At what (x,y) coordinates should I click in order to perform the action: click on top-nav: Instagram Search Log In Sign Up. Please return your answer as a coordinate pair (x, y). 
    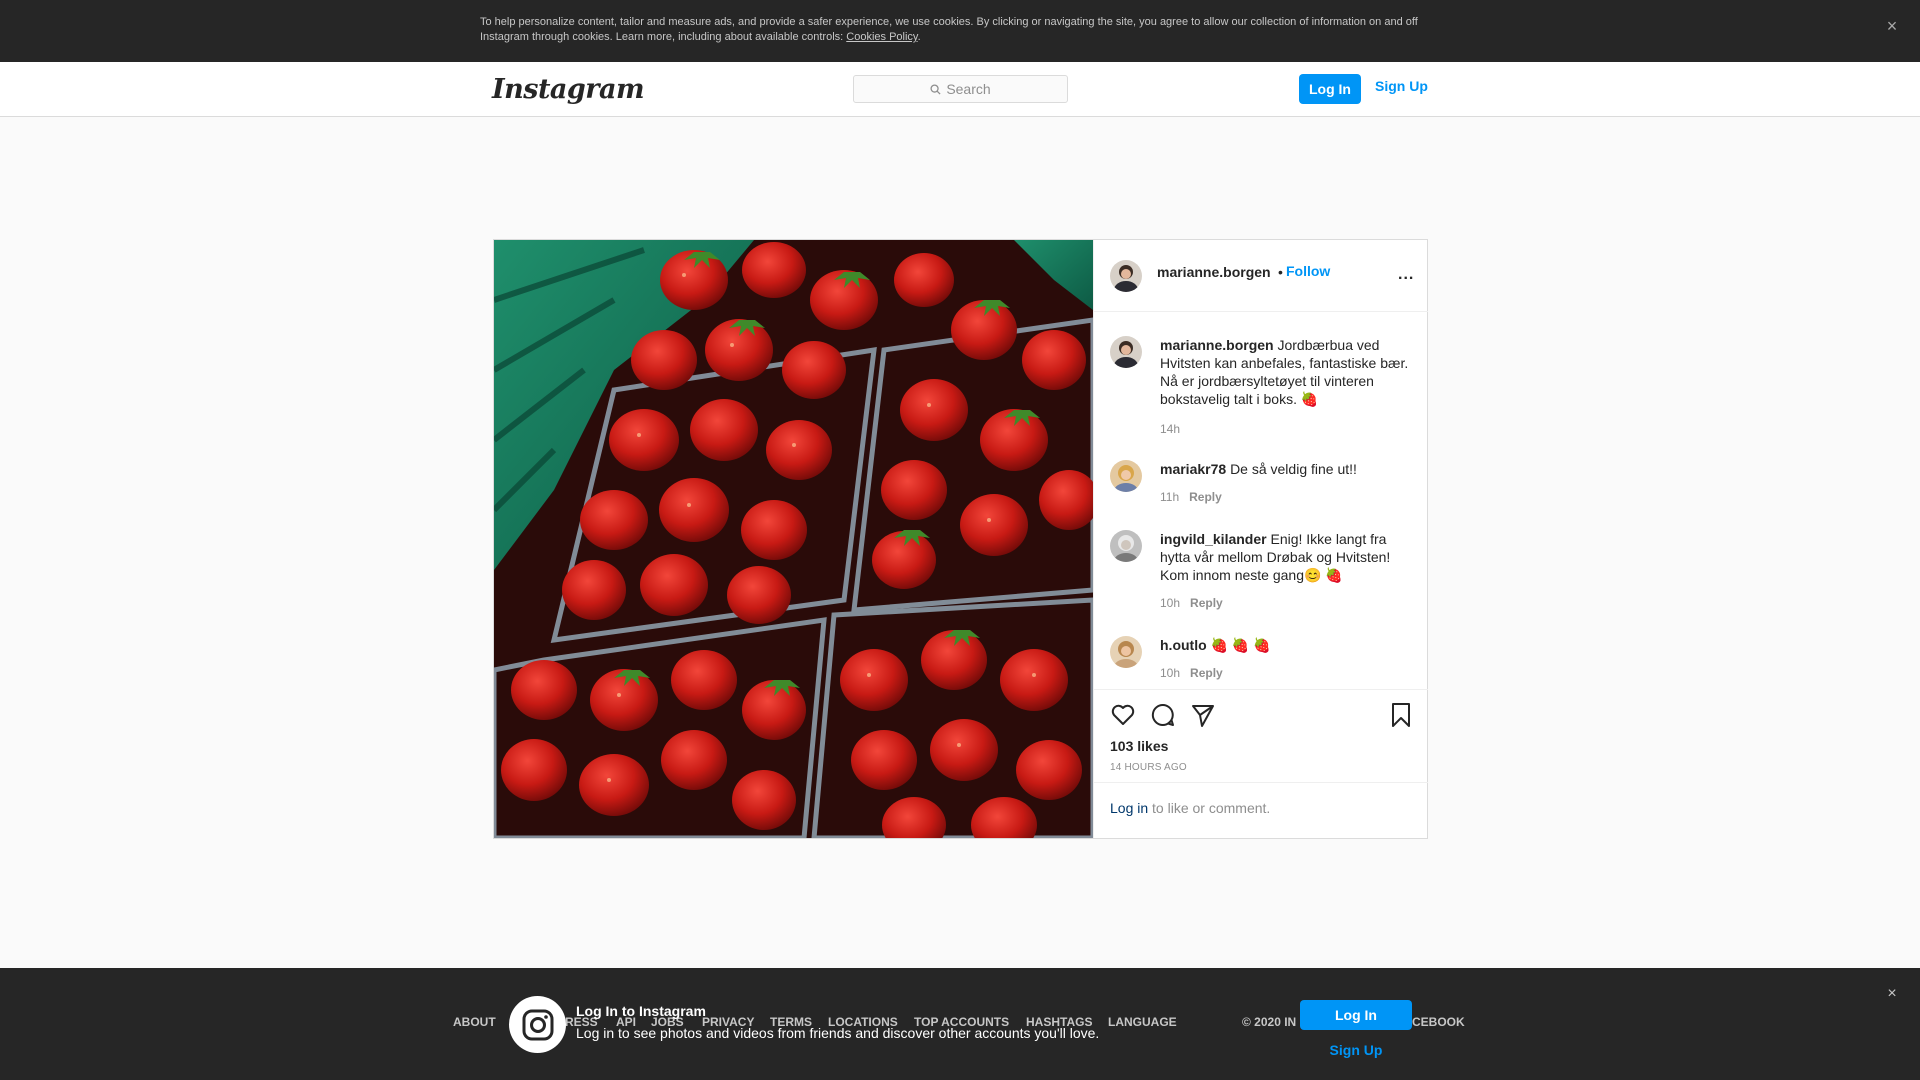
    Looking at the image, I should click on (960, 89).